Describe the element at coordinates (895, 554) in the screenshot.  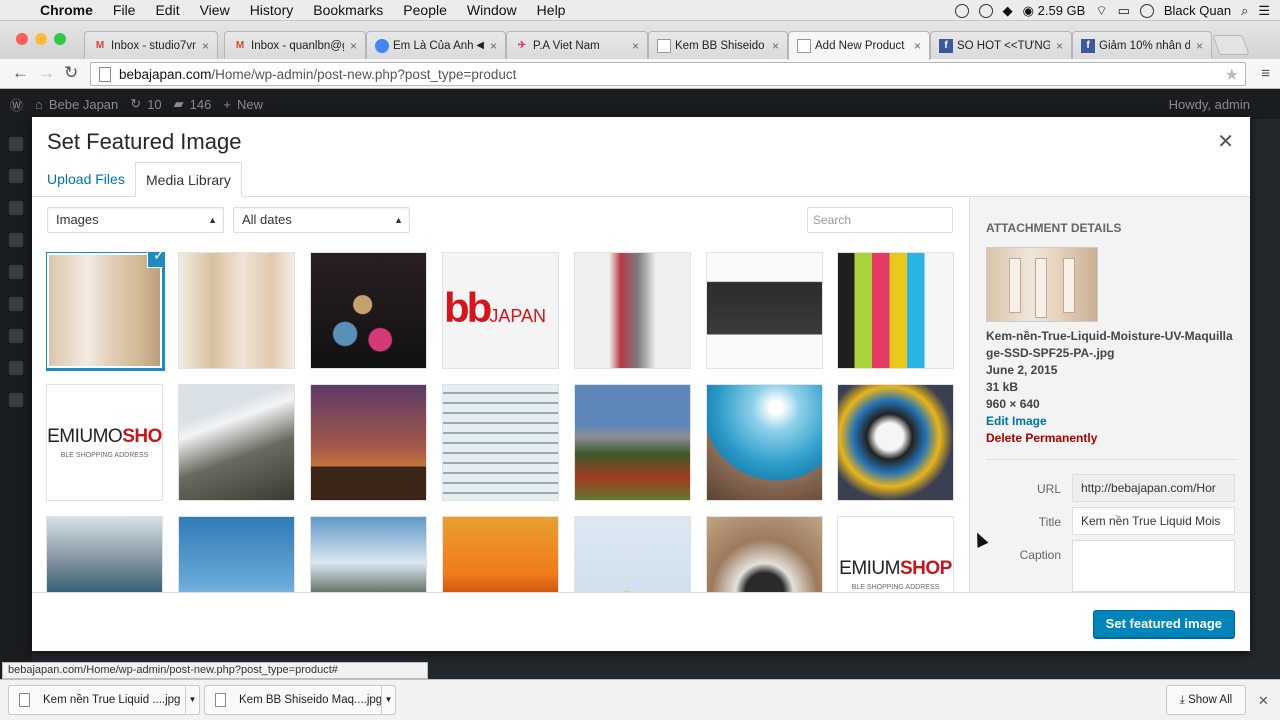
I see `attachment-thumbnail: EMIUMSHOP BLE SHOPPING ADDRESS` at that location.